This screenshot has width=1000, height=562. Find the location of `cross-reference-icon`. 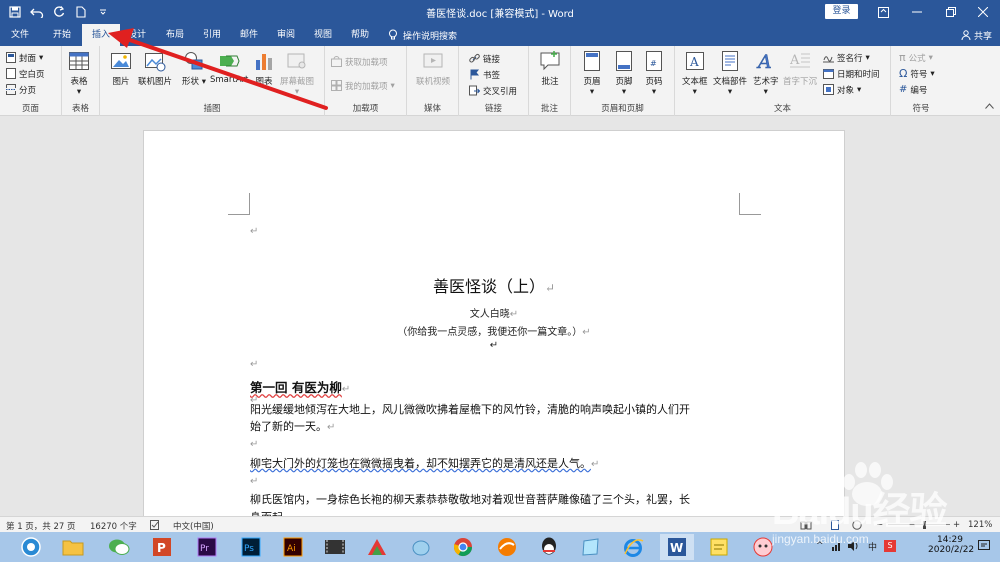

cross-reference-icon is located at coordinates (474, 90).